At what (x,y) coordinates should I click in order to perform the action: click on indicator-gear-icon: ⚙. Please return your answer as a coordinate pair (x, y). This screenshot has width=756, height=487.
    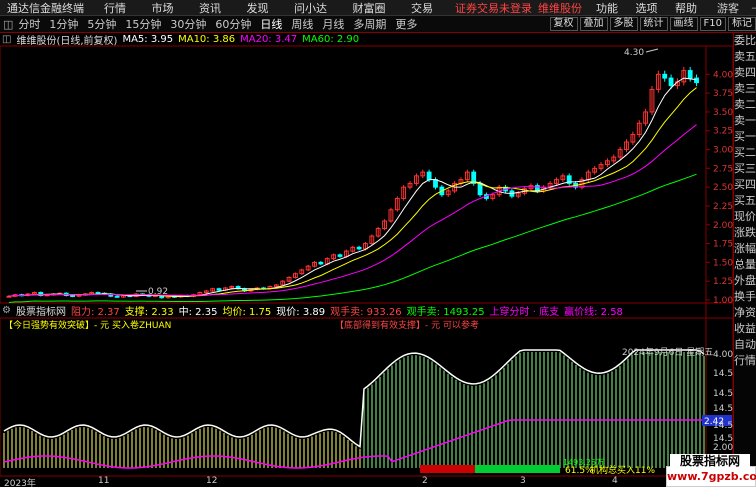
    Looking at the image, I should click on (6, 310).